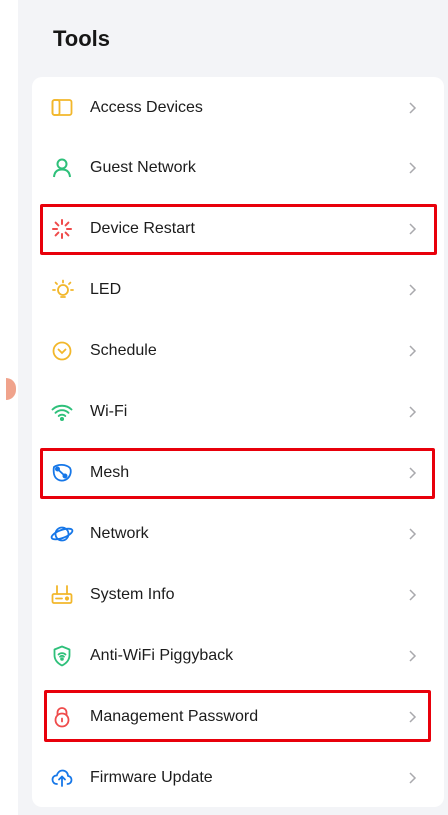 The image size is (448, 815). I want to click on system-info-icon, so click(62, 595).